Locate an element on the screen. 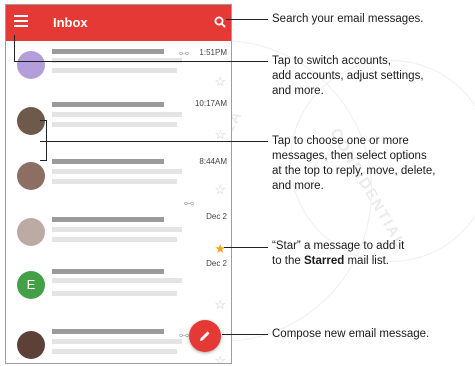 This screenshot has width=475, height=366. callout-search: Search your email messages. is located at coordinates (348, 19).